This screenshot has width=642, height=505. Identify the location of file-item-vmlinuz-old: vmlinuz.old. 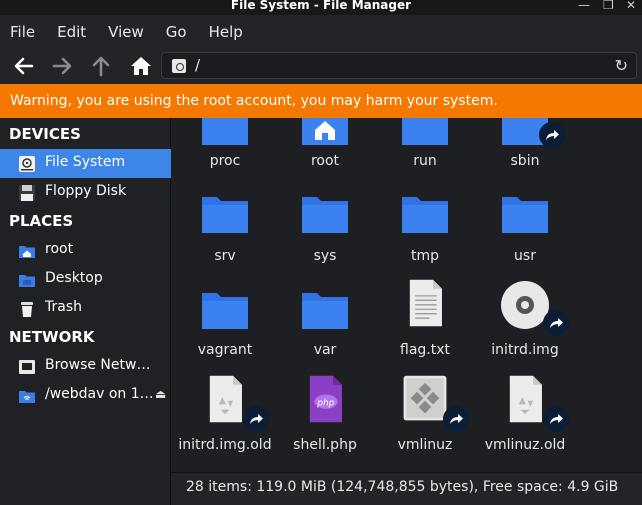
(525, 421).